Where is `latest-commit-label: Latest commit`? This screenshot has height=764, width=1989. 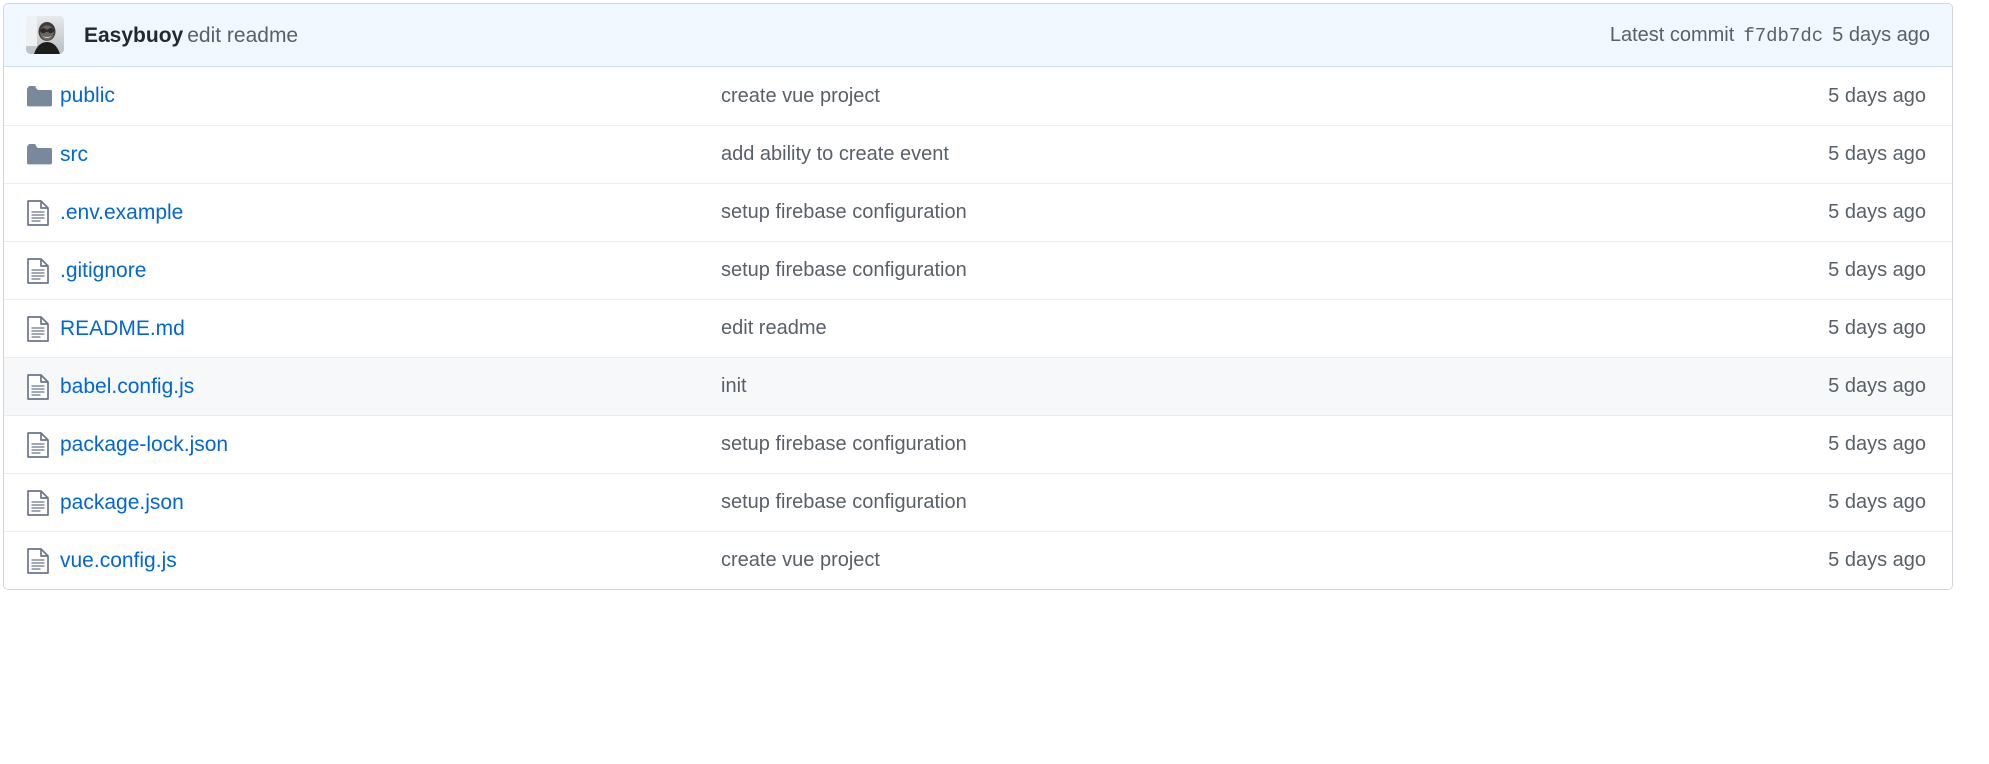
latest-commit-label: Latest commit is located at coordinates (1672, 34).